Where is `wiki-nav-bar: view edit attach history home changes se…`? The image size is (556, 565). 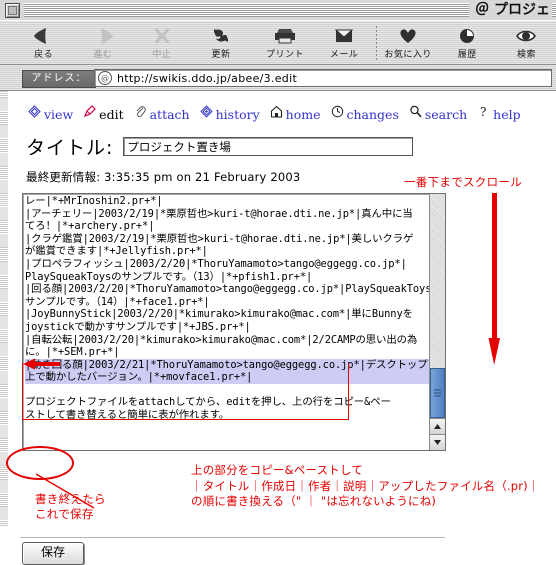 wiki-nav-bar: view edit attach history home changes se… is located at coordinates (274, 114).